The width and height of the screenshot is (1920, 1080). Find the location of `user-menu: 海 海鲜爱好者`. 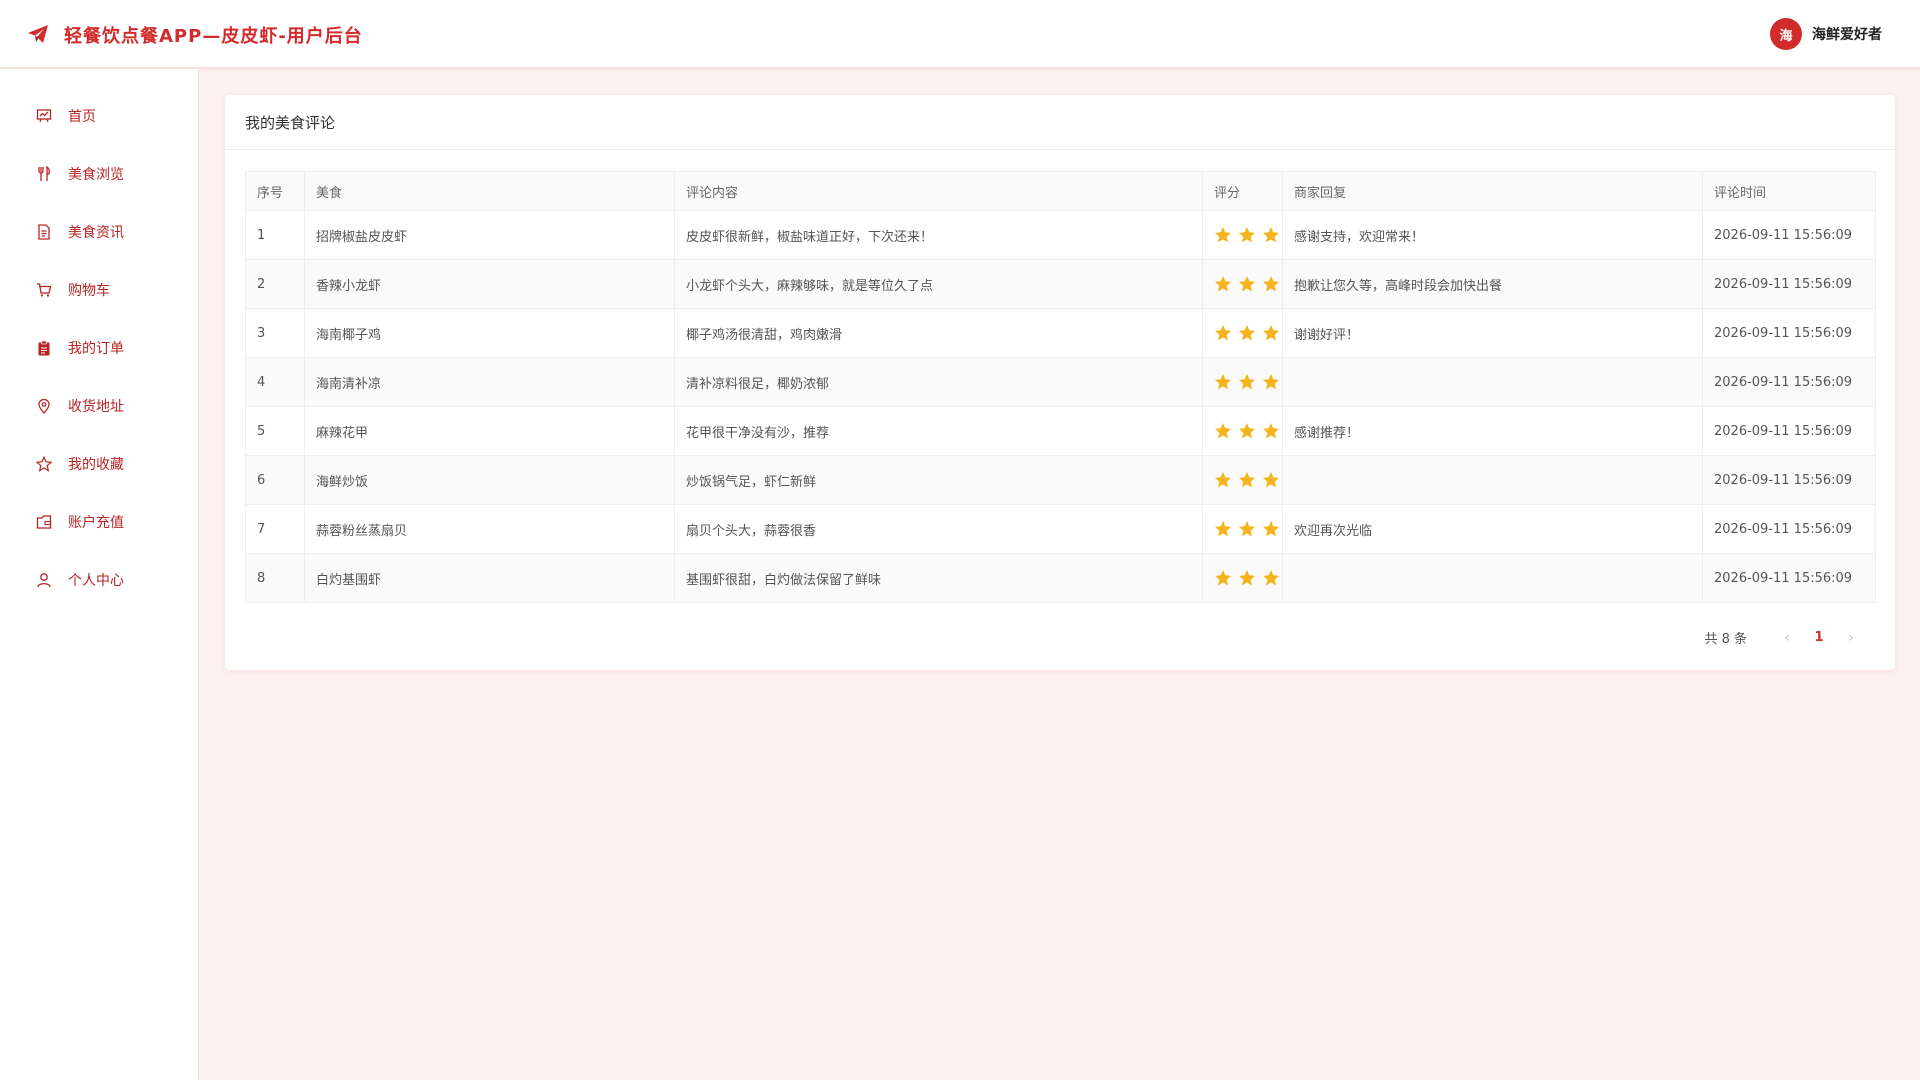

user-menu: 海 海鲜爱好者 is located at coordinates (1826, 34).